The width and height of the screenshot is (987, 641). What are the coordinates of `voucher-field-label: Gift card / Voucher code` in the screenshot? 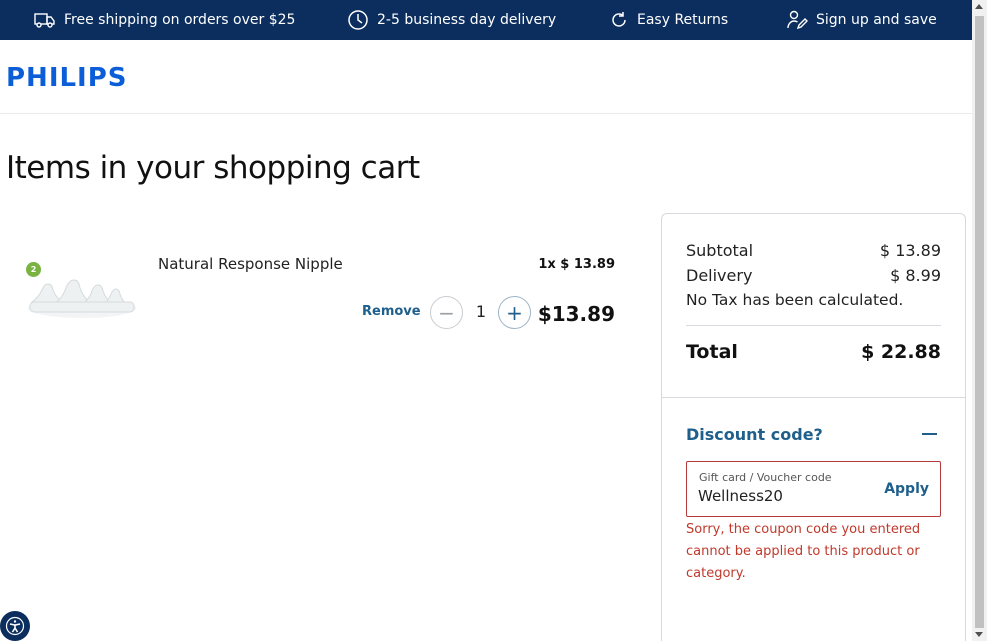 It's located at (765, 477).